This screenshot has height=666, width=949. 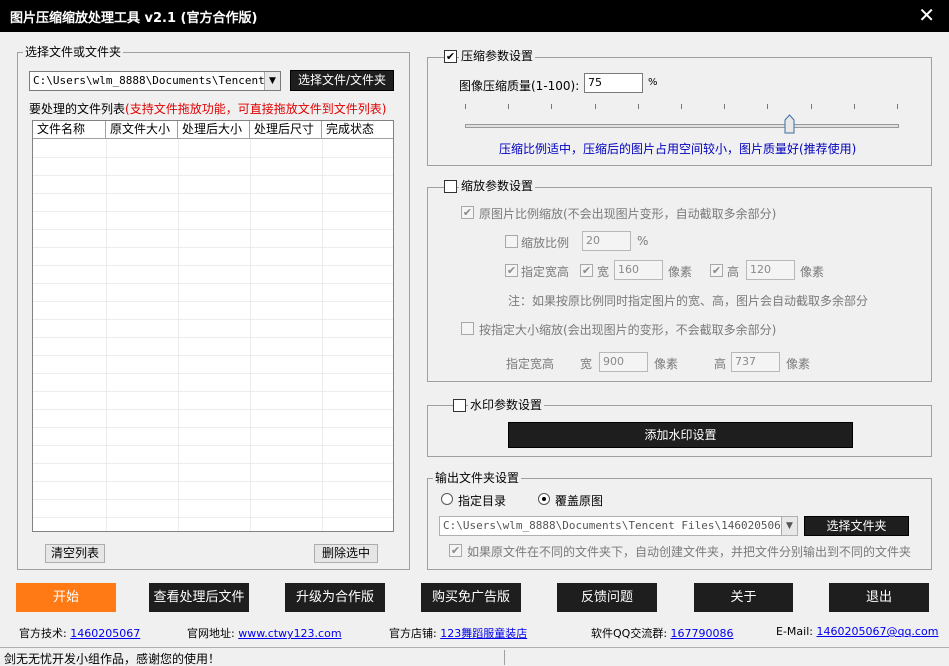 I want to click on width-pixel-label: 像素, so click(x=680, y=272).